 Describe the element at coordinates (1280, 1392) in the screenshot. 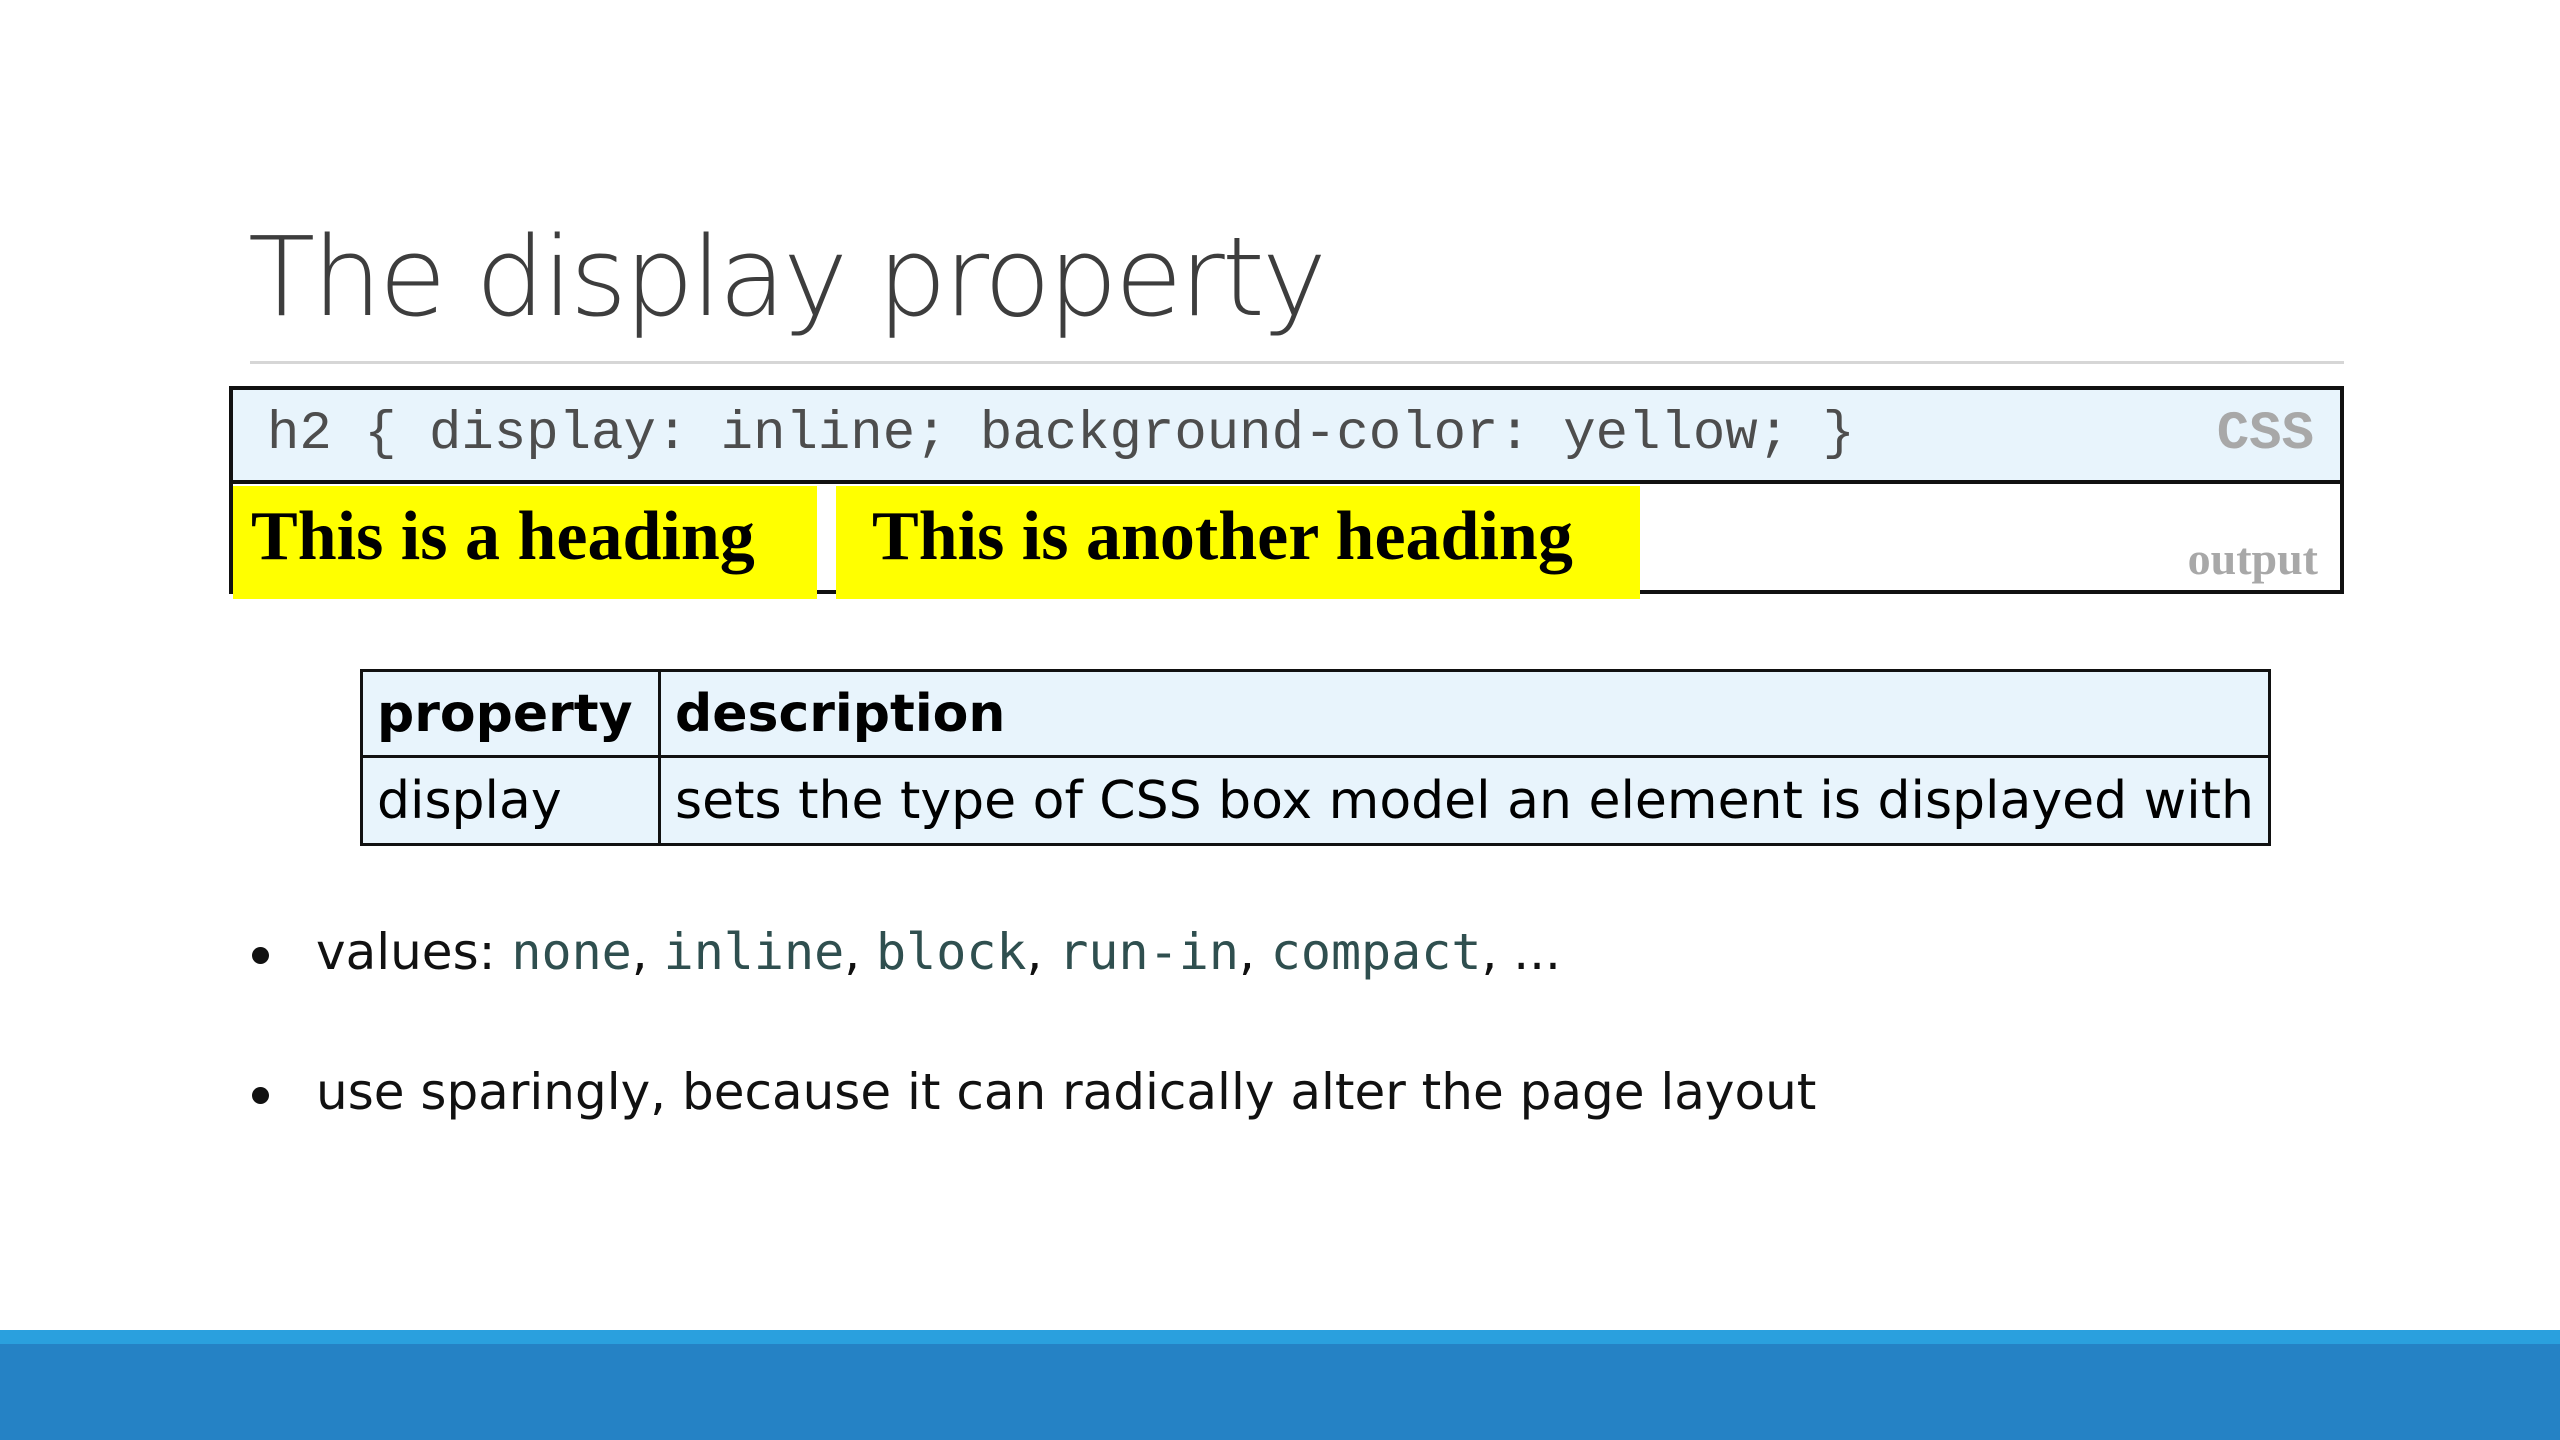

I see `footer-bar` at that location.